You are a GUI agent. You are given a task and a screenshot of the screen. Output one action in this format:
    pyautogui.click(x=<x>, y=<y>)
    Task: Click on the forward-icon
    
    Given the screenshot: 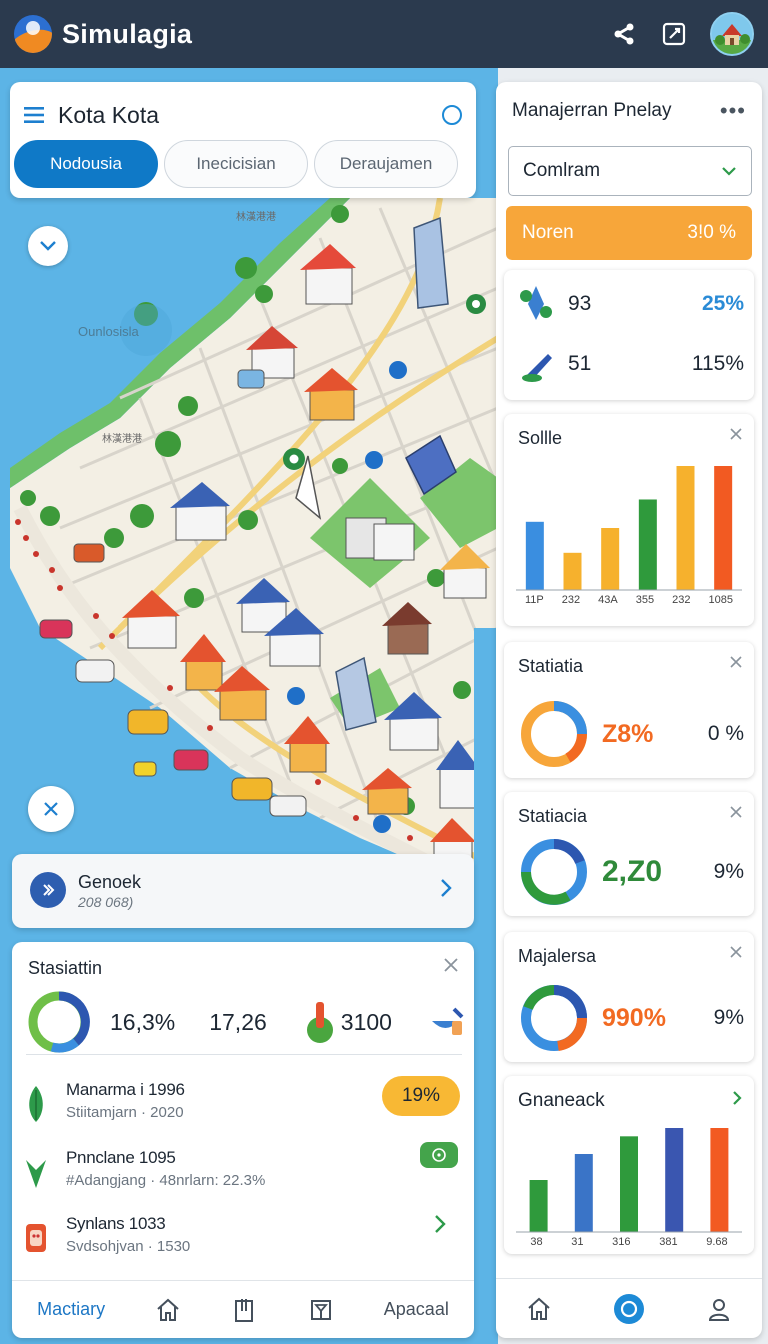 What is the action you would take?
    pyautogui.click(x=48, y=890)
    